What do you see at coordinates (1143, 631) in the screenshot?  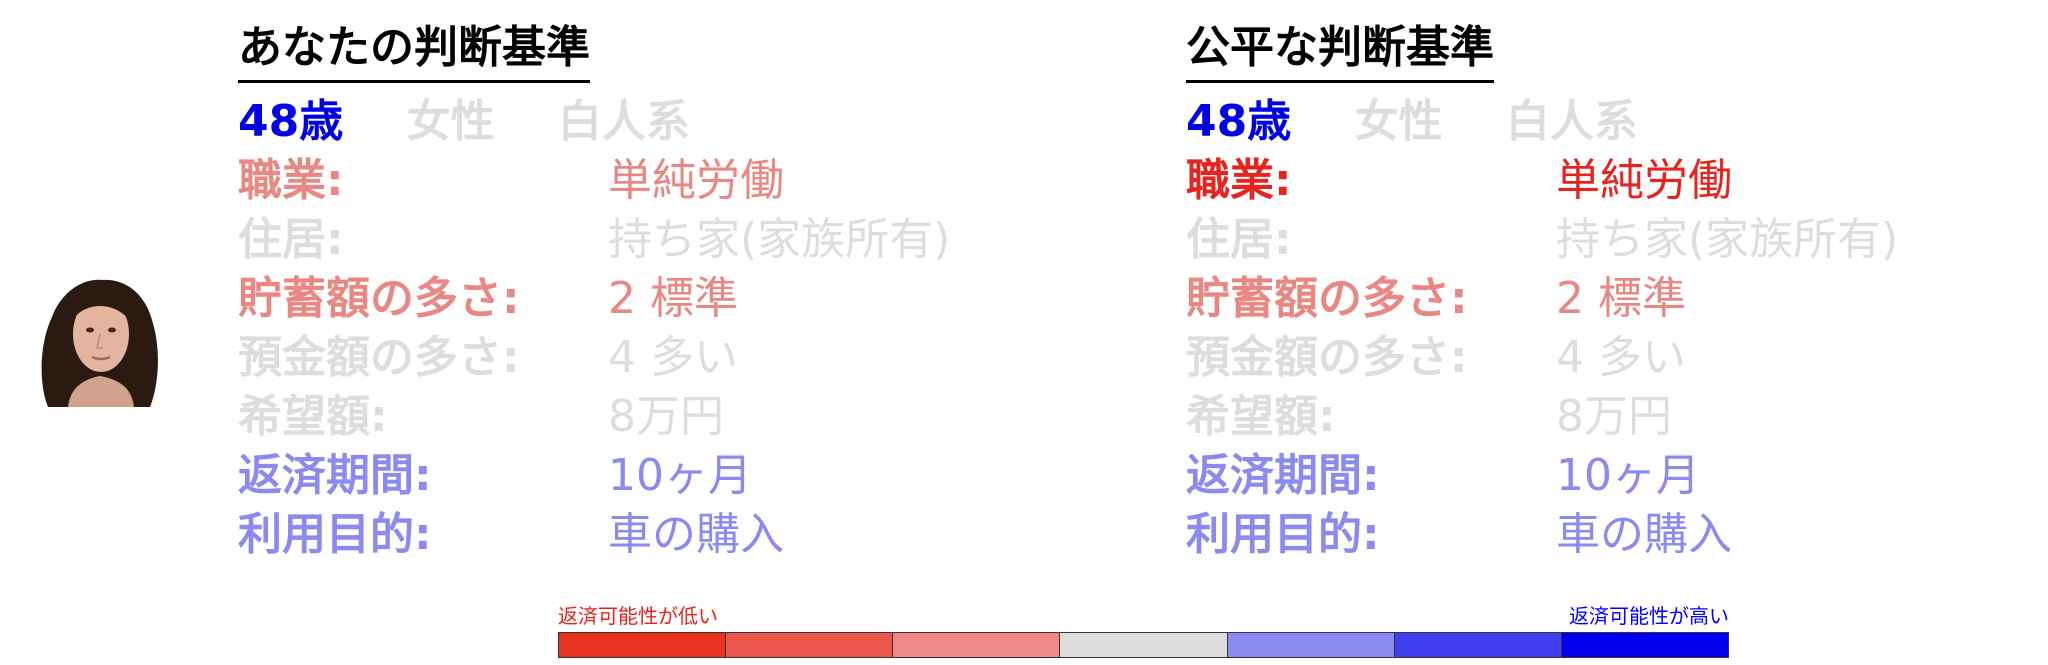 I see `repayment-likelihood-legend: 返済可能性が低い 返済可能性が高い` at bounding box center [1143, 631].